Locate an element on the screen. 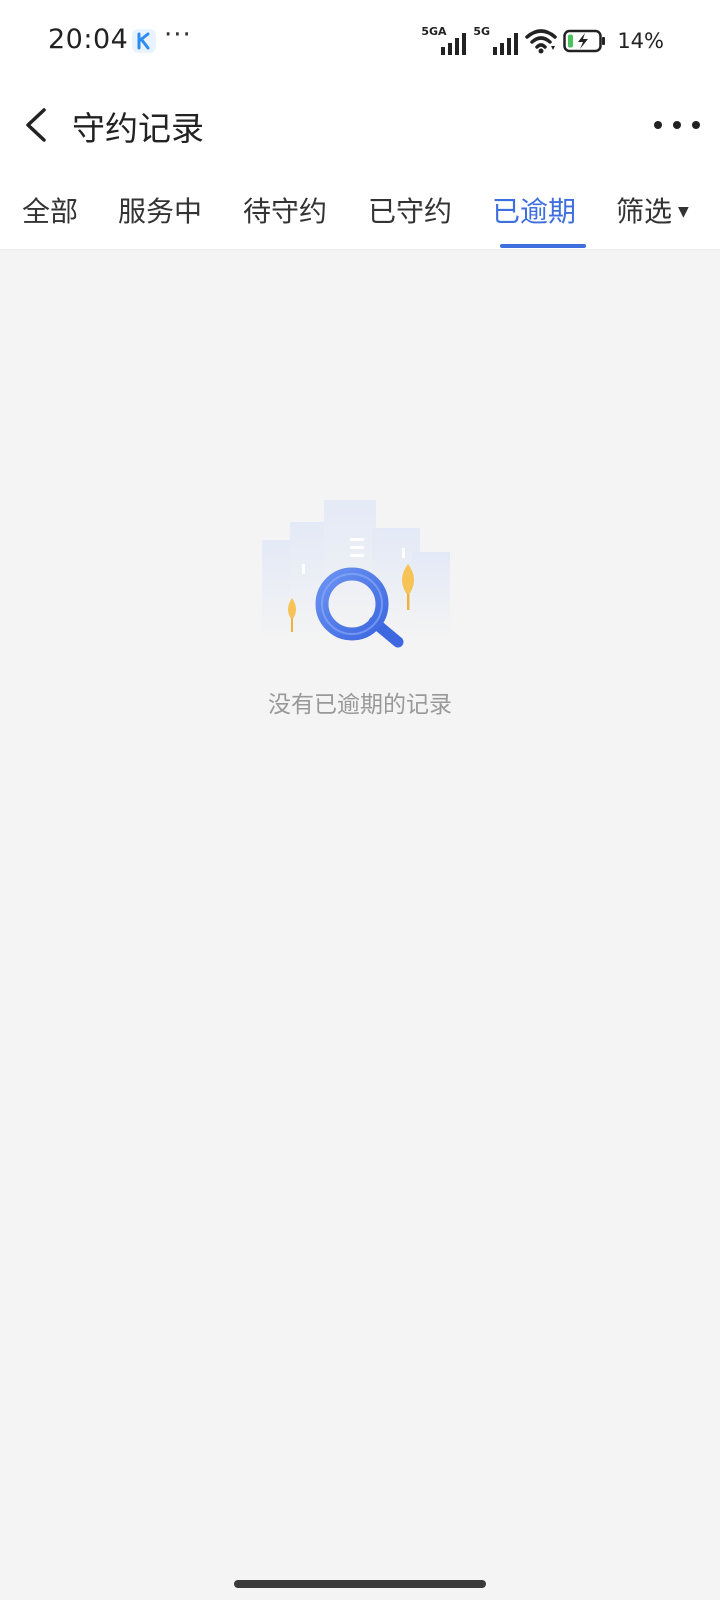 Image resolution: width=720 pixels, height=1600 pixels. active-tab-indicator is located at coordinates (543, 246).